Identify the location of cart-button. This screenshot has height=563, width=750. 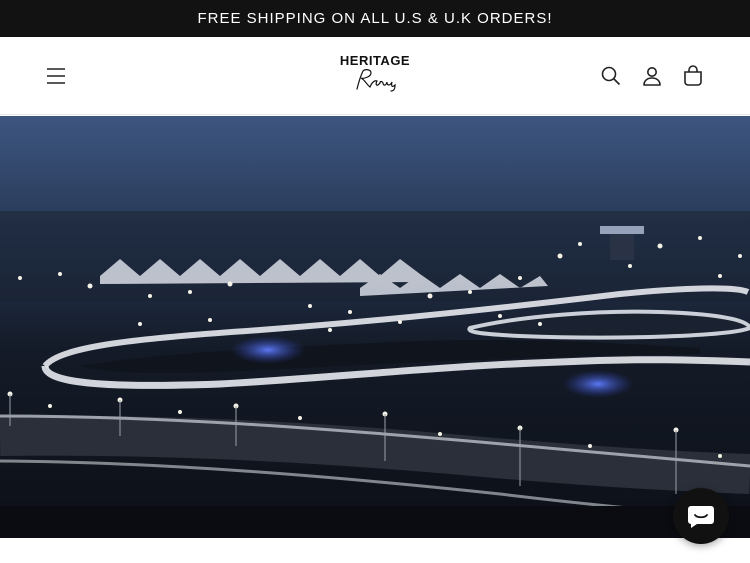
(693, 76).